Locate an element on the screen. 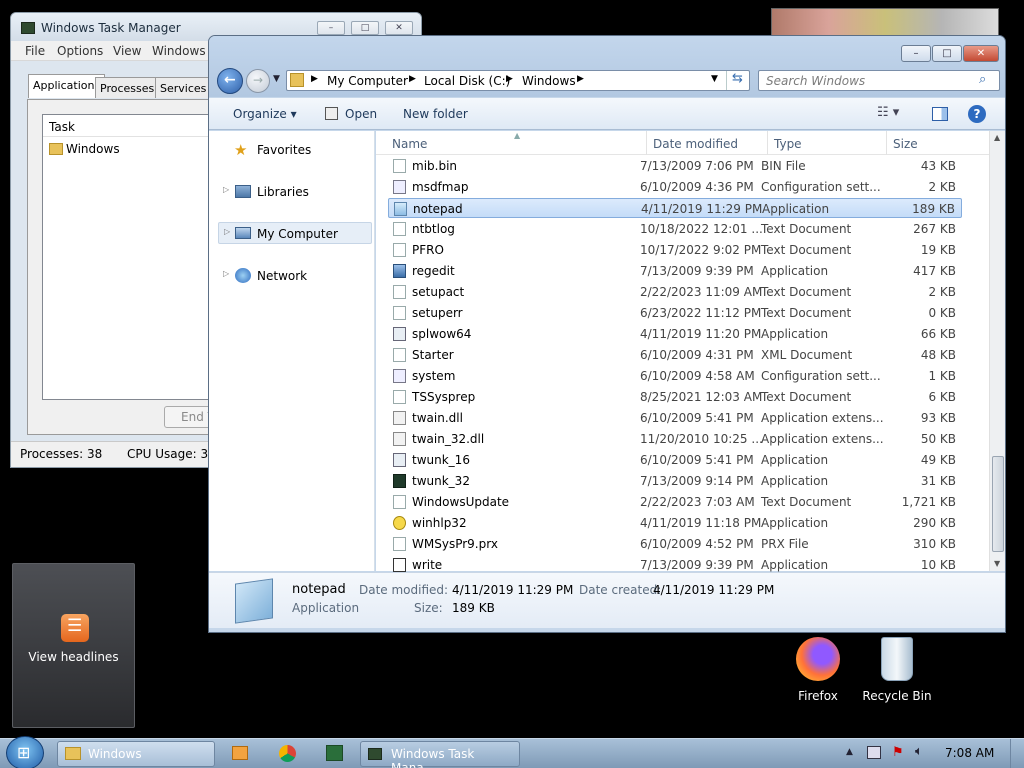 The width and height of the screenshot is (1024, 768). desktop-icon-label: Firefox is located at coordinates (818, 696).